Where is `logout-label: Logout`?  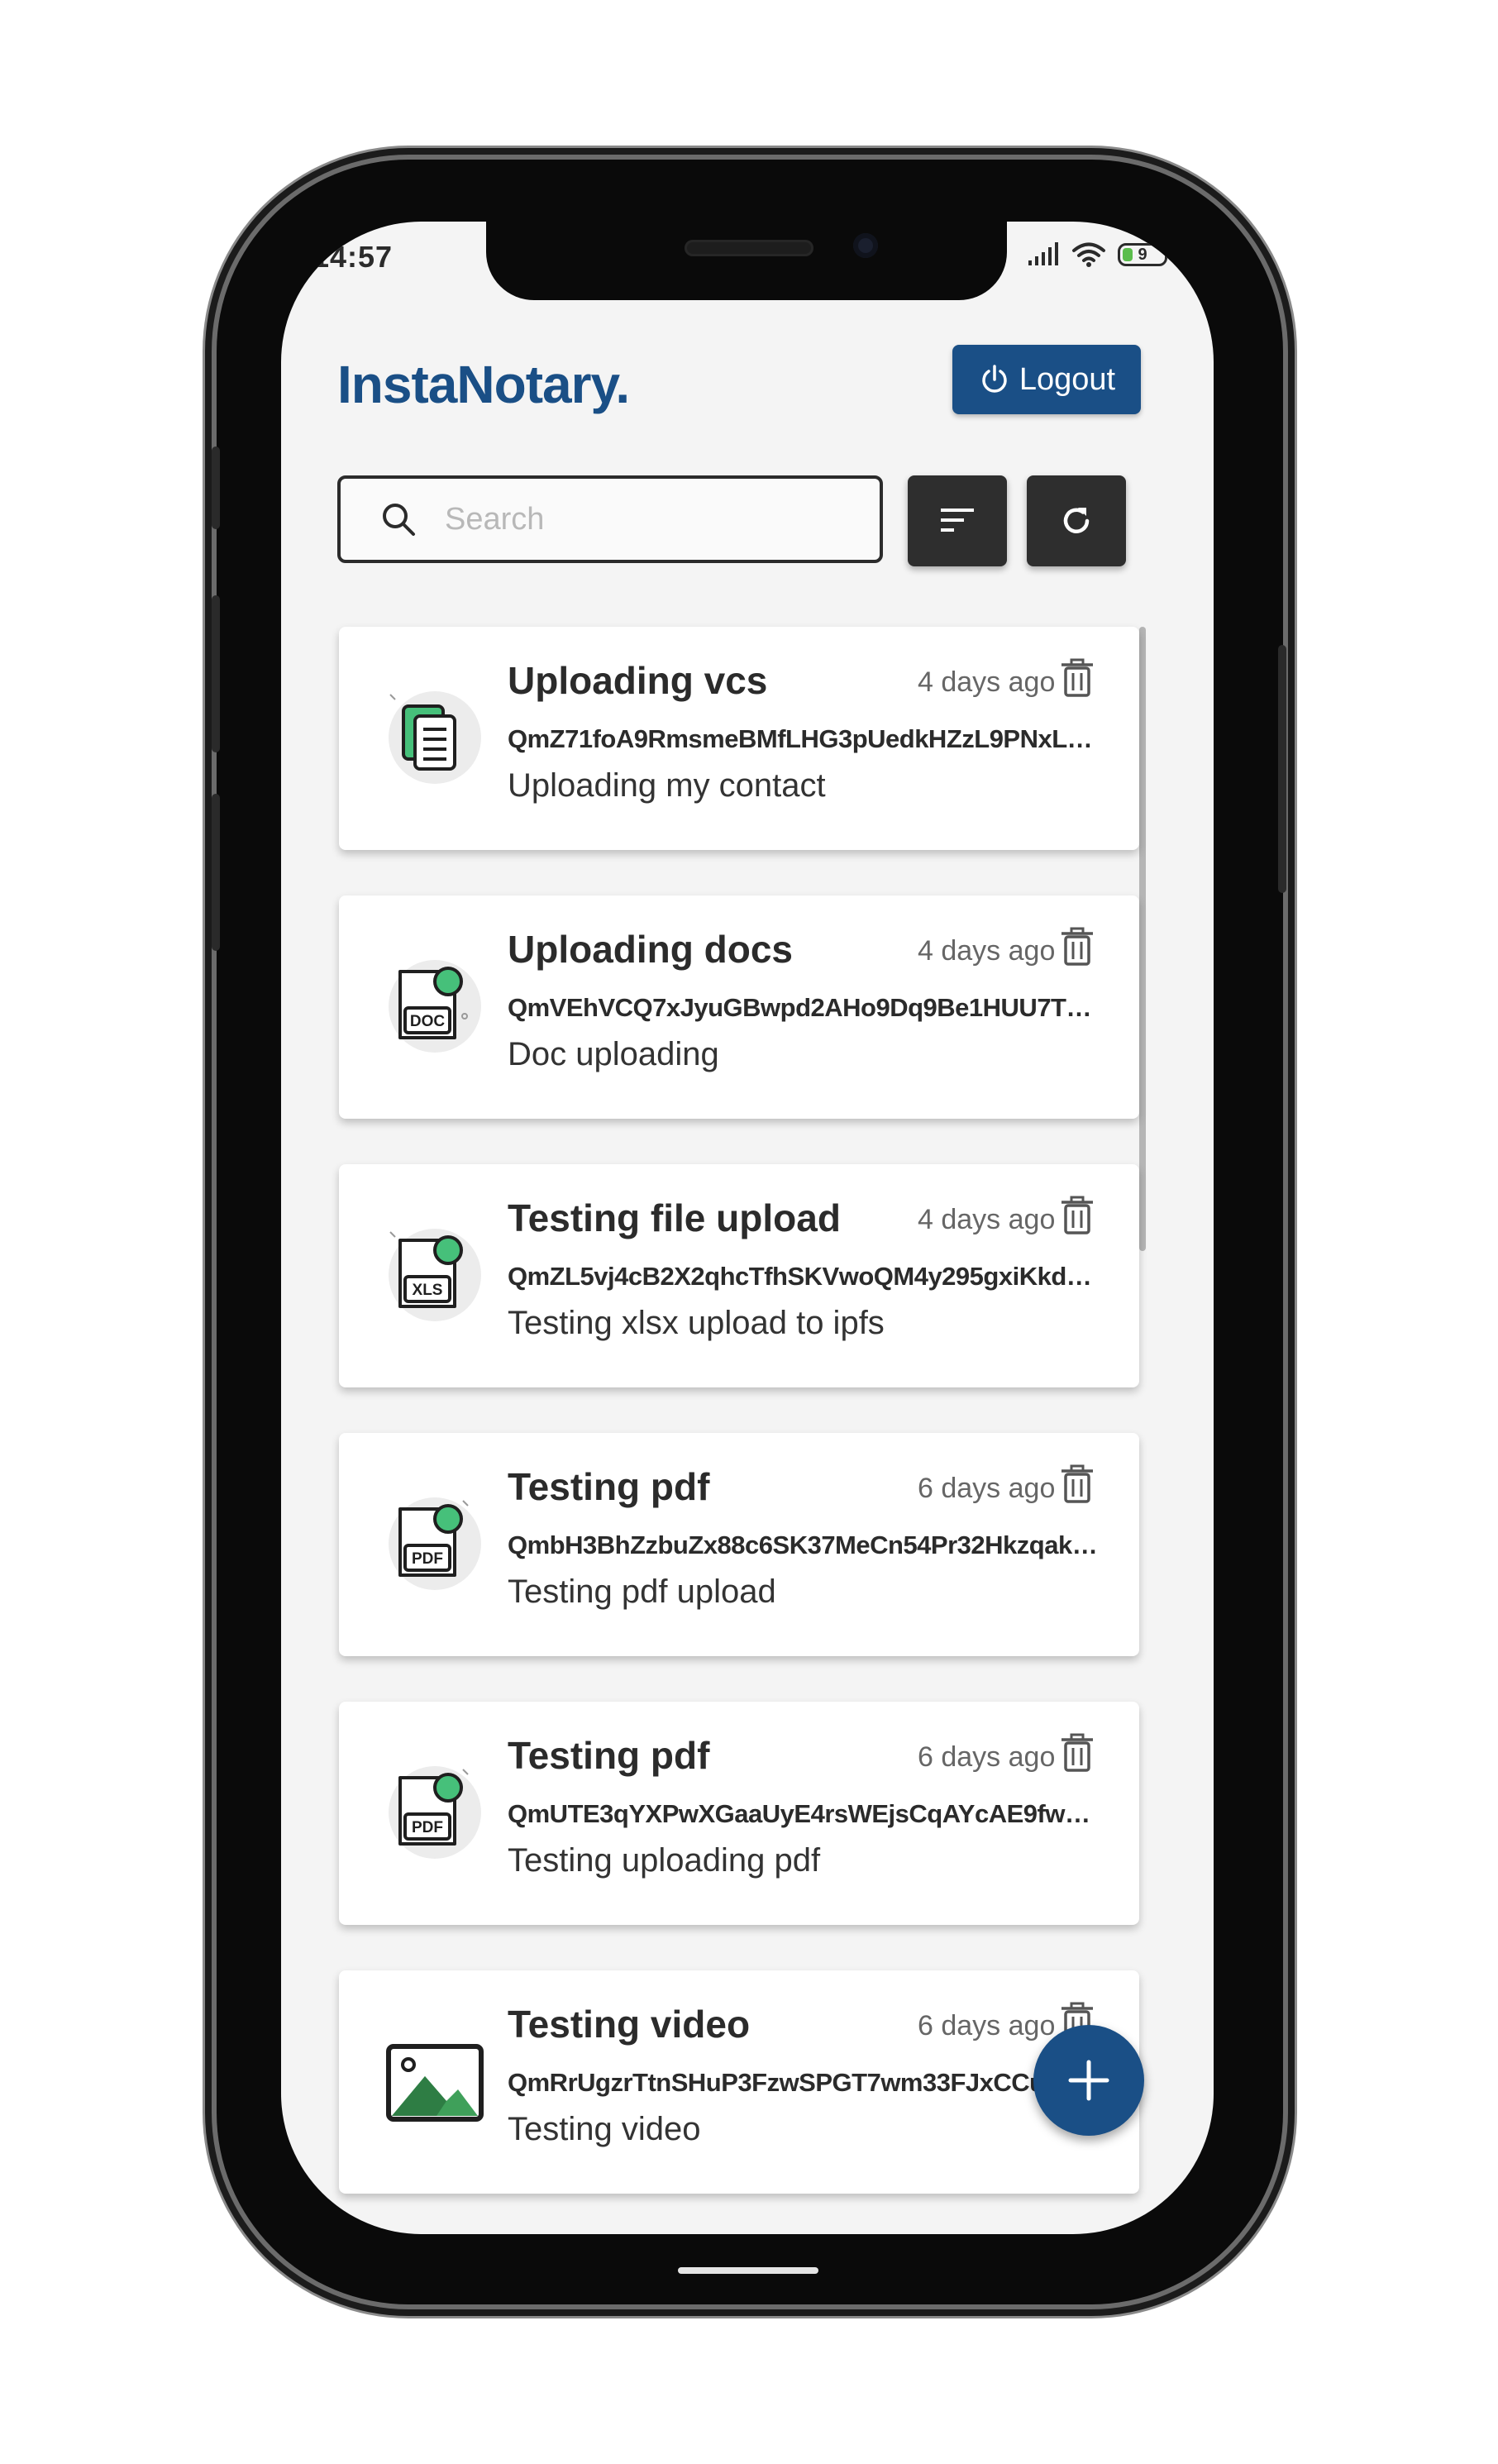 logout-label: Logout is located at coordinates (1067, 379).